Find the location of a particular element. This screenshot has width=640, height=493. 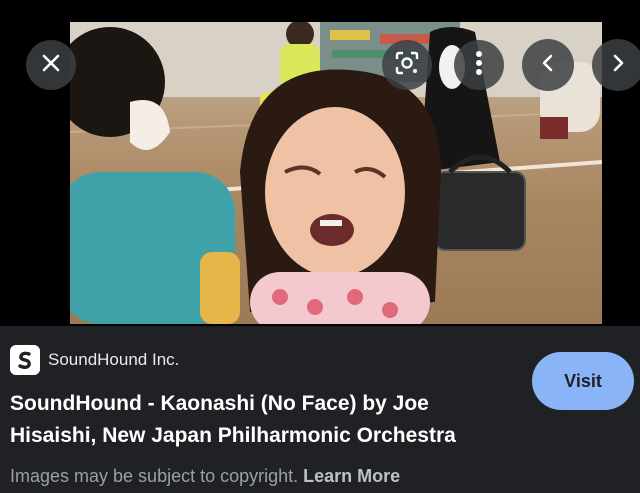

chevron-right-icon is located at coordinates (618, 65).